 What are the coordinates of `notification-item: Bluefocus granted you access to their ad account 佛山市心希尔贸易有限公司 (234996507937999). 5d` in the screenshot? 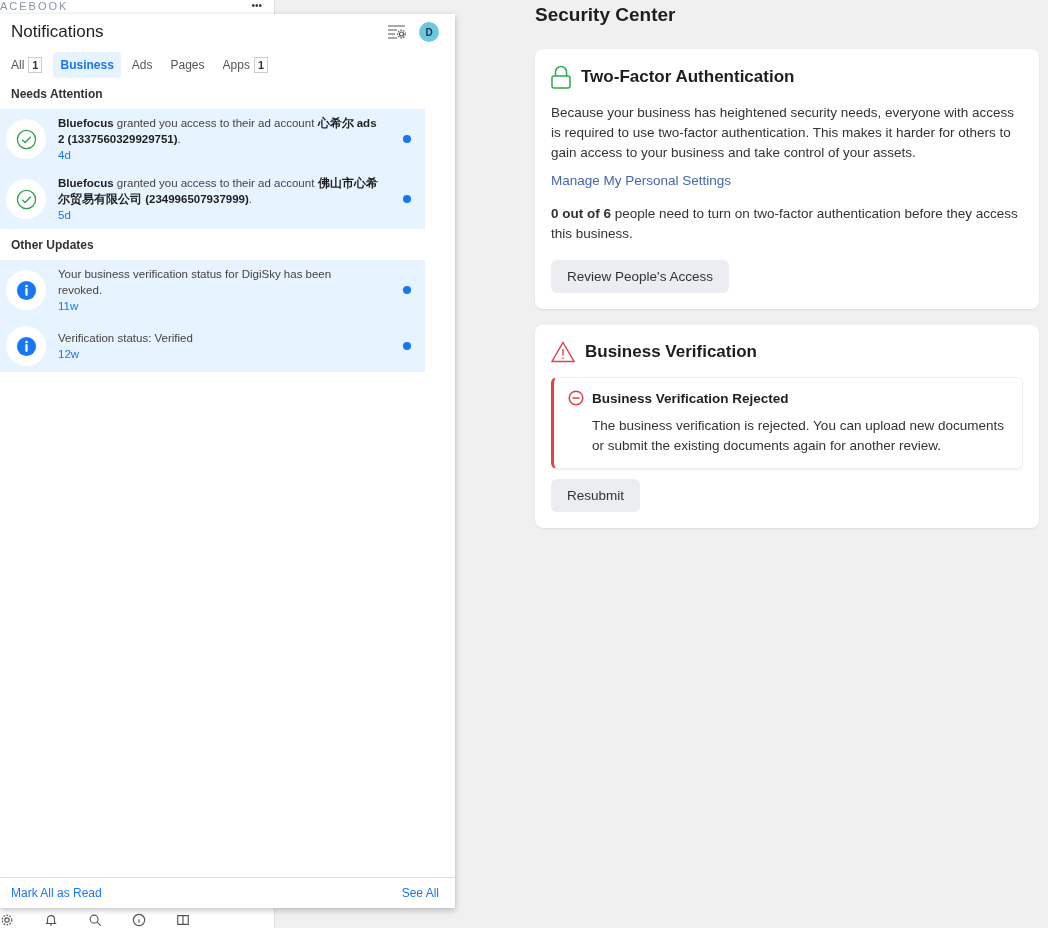 It's located at (212, 199).